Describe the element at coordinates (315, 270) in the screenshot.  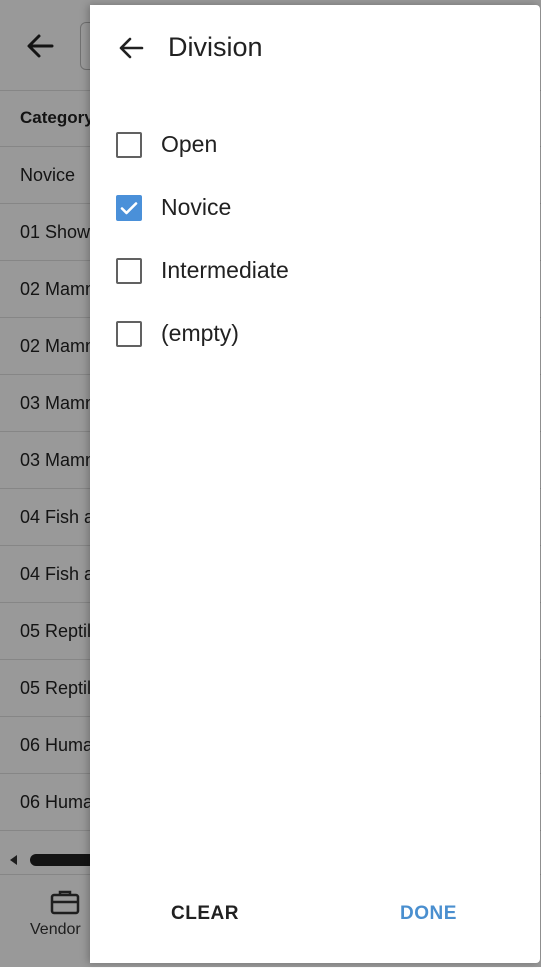
I see `option-intermediate: Intermediate` at that location.